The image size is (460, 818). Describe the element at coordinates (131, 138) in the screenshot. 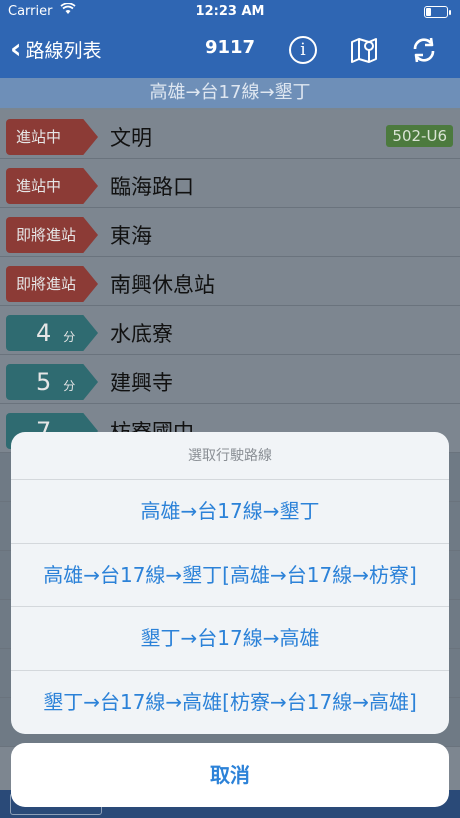

I see `stop-name: 文明` at that location.